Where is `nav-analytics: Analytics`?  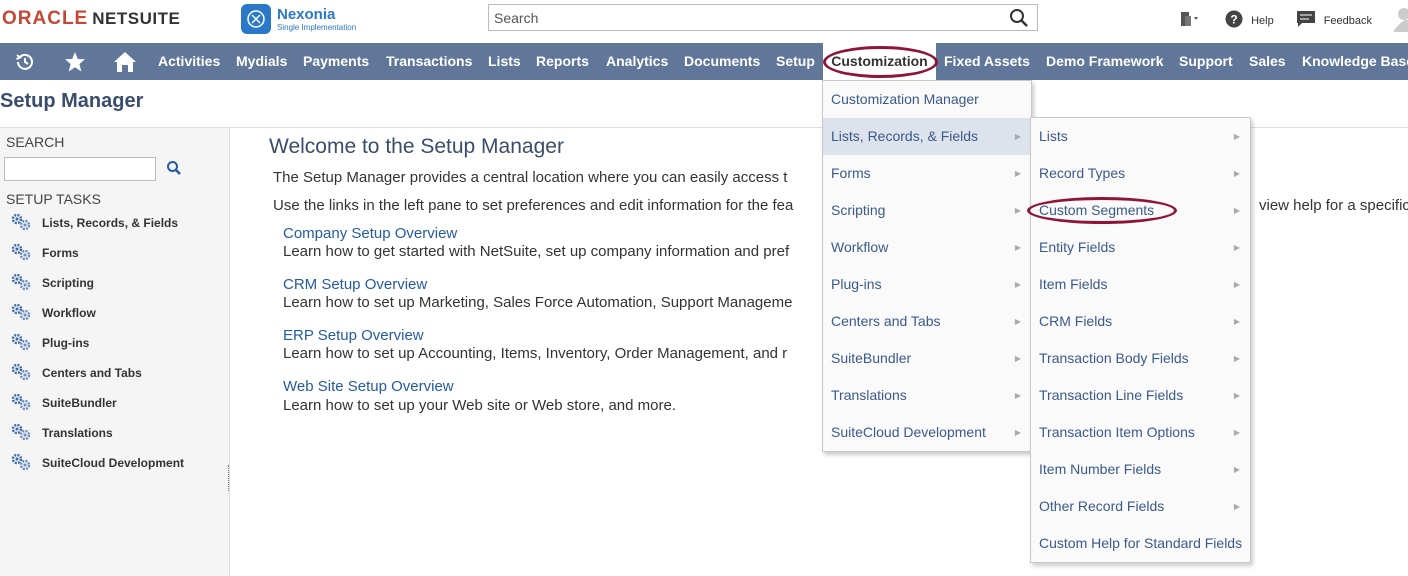
nav-analytics: Analytics is located at coordinates (637, 61).